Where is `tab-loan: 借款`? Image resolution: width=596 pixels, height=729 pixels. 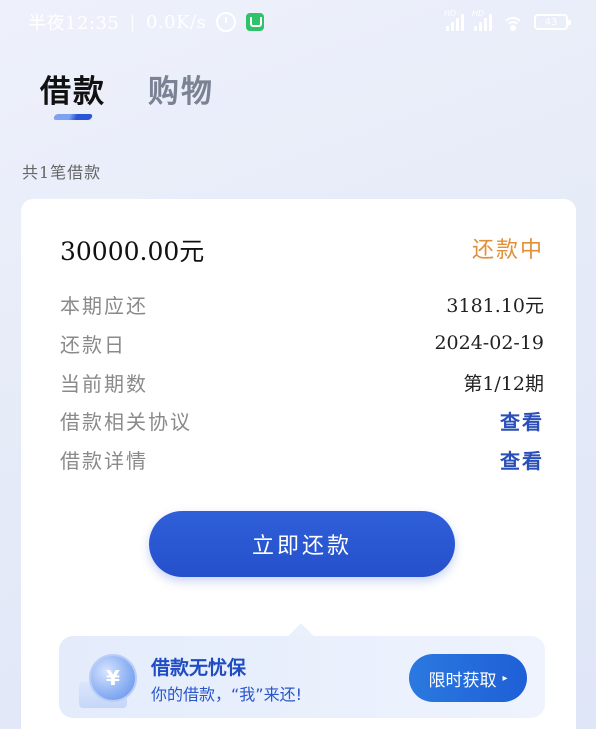 tab-loan: 借款 is located at coordinates (73, 88).